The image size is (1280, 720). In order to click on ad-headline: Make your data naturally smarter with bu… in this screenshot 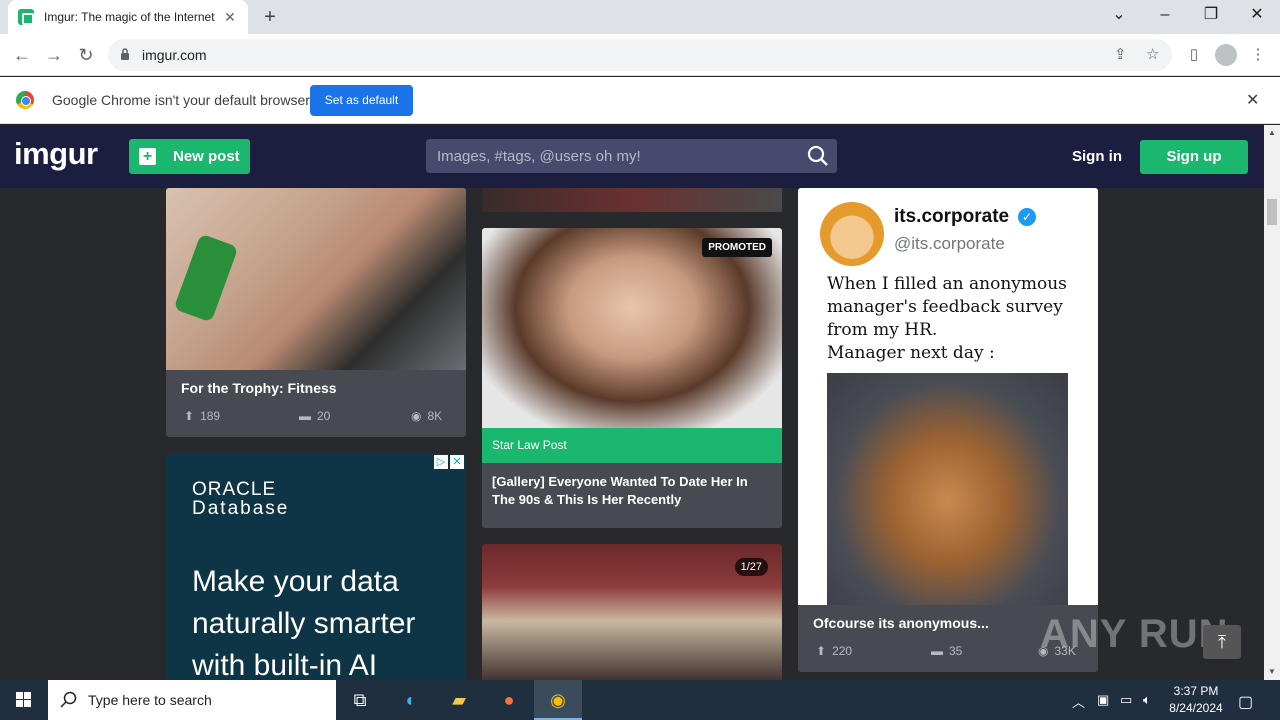, I will do `click(304, 622)`.